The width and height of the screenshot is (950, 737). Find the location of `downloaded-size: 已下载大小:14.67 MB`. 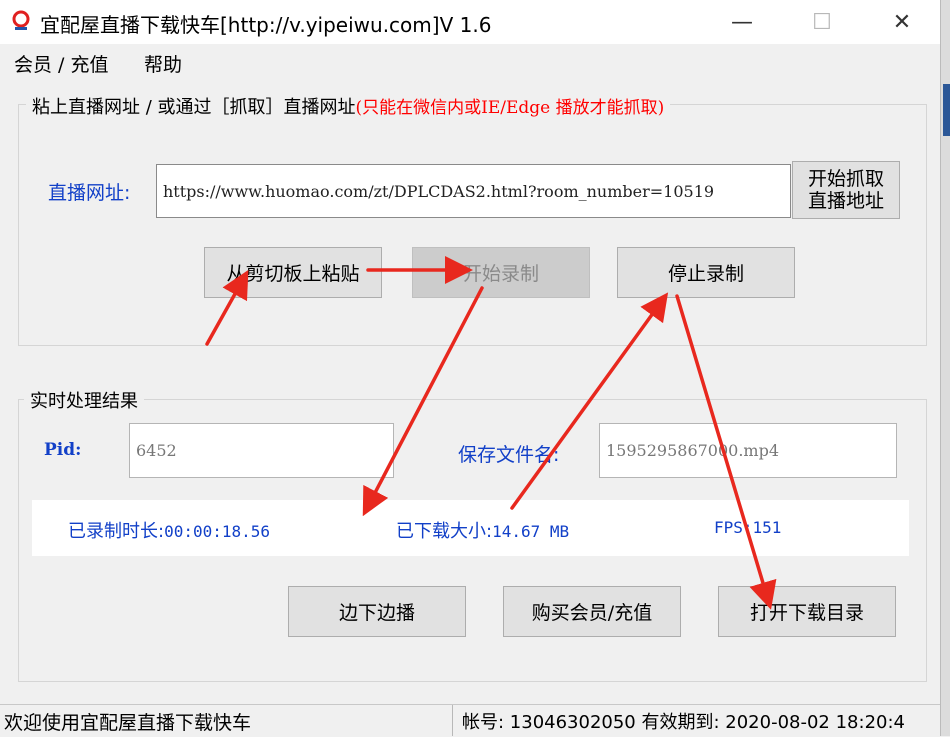

downloaded-size: 已下载大小:14.67 MB is located at coordinates (482, 530).